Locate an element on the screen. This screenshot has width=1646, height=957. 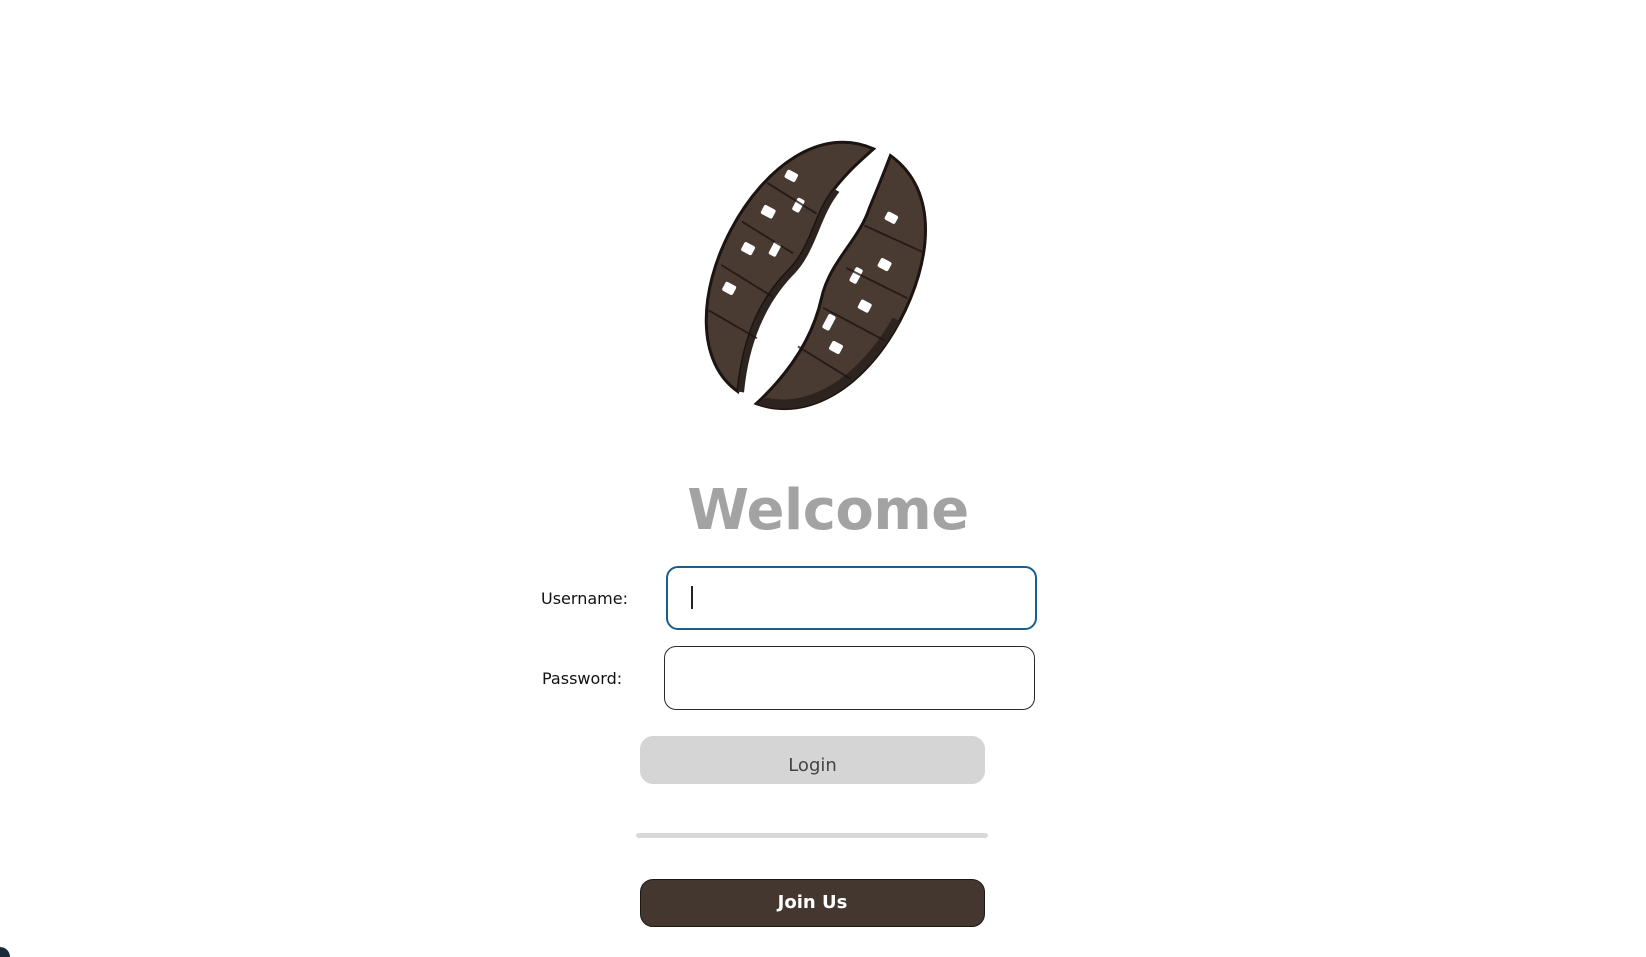
window-corner is located at coordinates (5, 952).